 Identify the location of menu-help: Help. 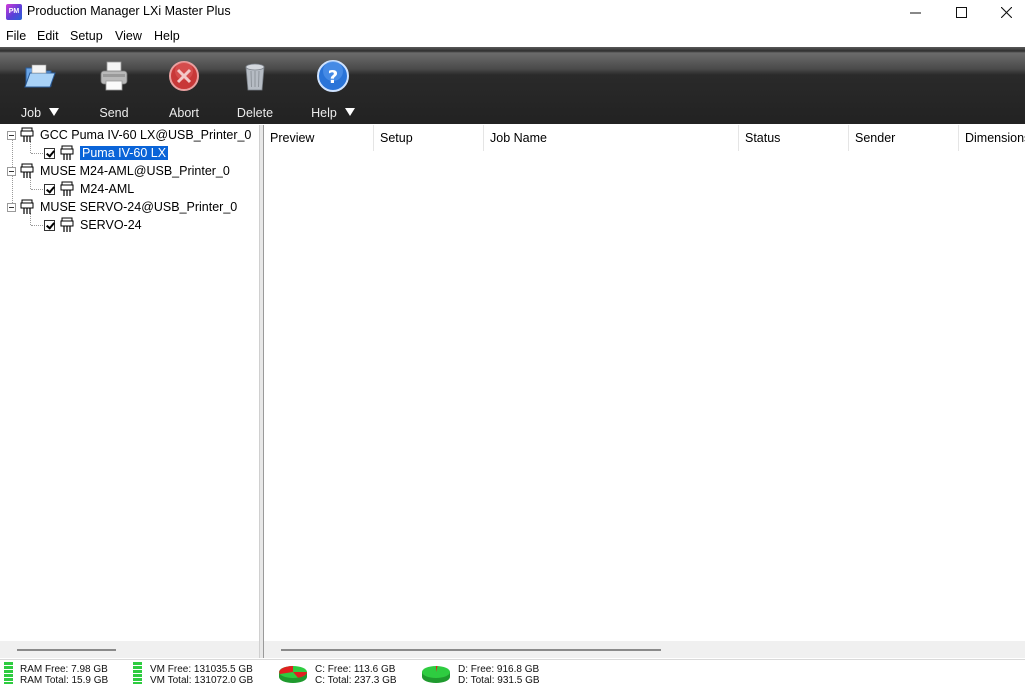
(167, 36).